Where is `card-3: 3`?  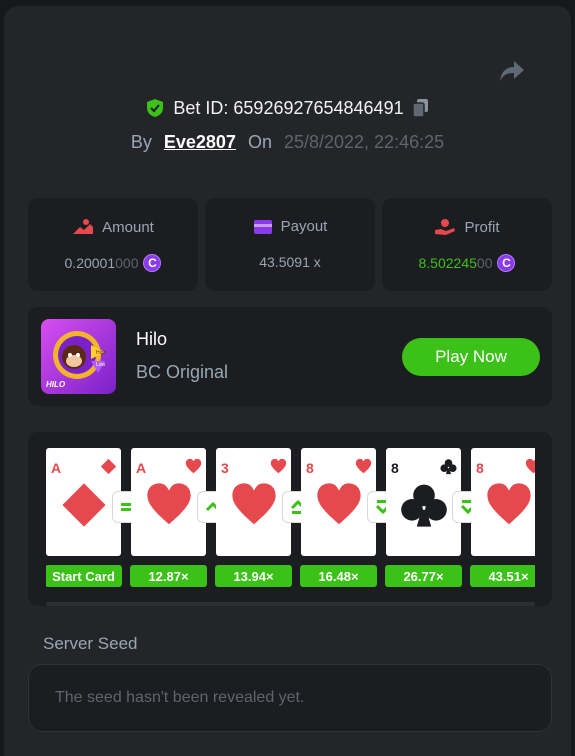
card-3: 3 is located at coordinates (253, 502).